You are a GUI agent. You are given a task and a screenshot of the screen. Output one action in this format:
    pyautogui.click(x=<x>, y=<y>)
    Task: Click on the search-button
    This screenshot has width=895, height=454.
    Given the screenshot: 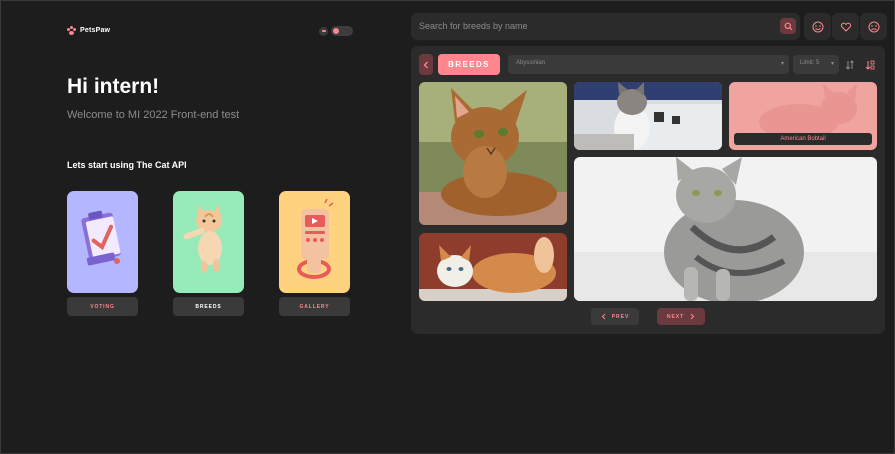 What is the action you would take?
    pyautogui.click(x=788, y=26)
    